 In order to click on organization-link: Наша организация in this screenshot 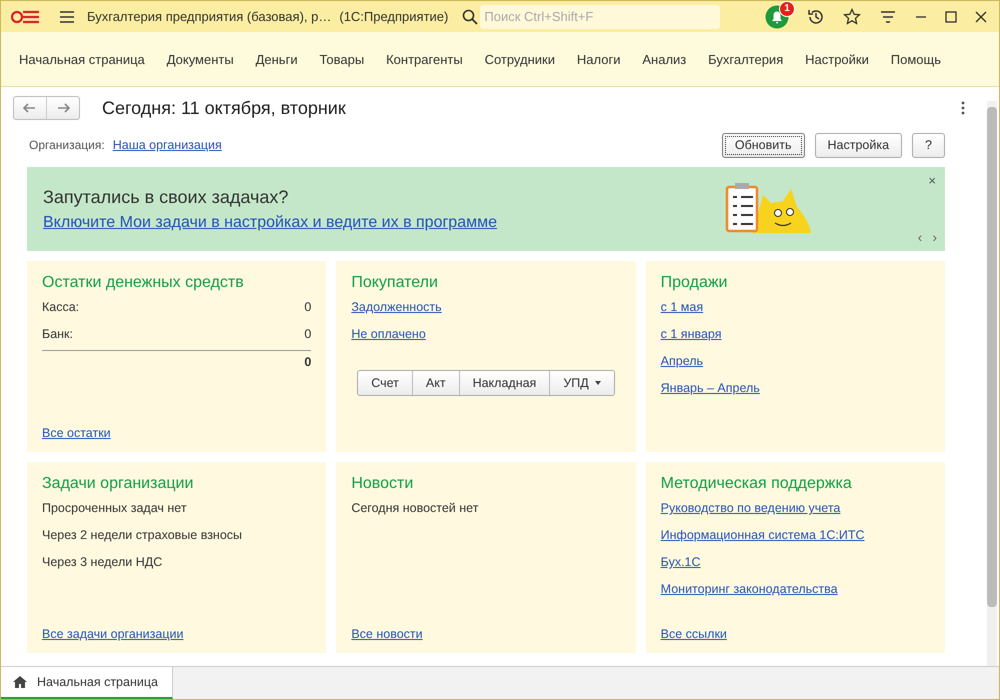, I will do `click(167, 145)`.